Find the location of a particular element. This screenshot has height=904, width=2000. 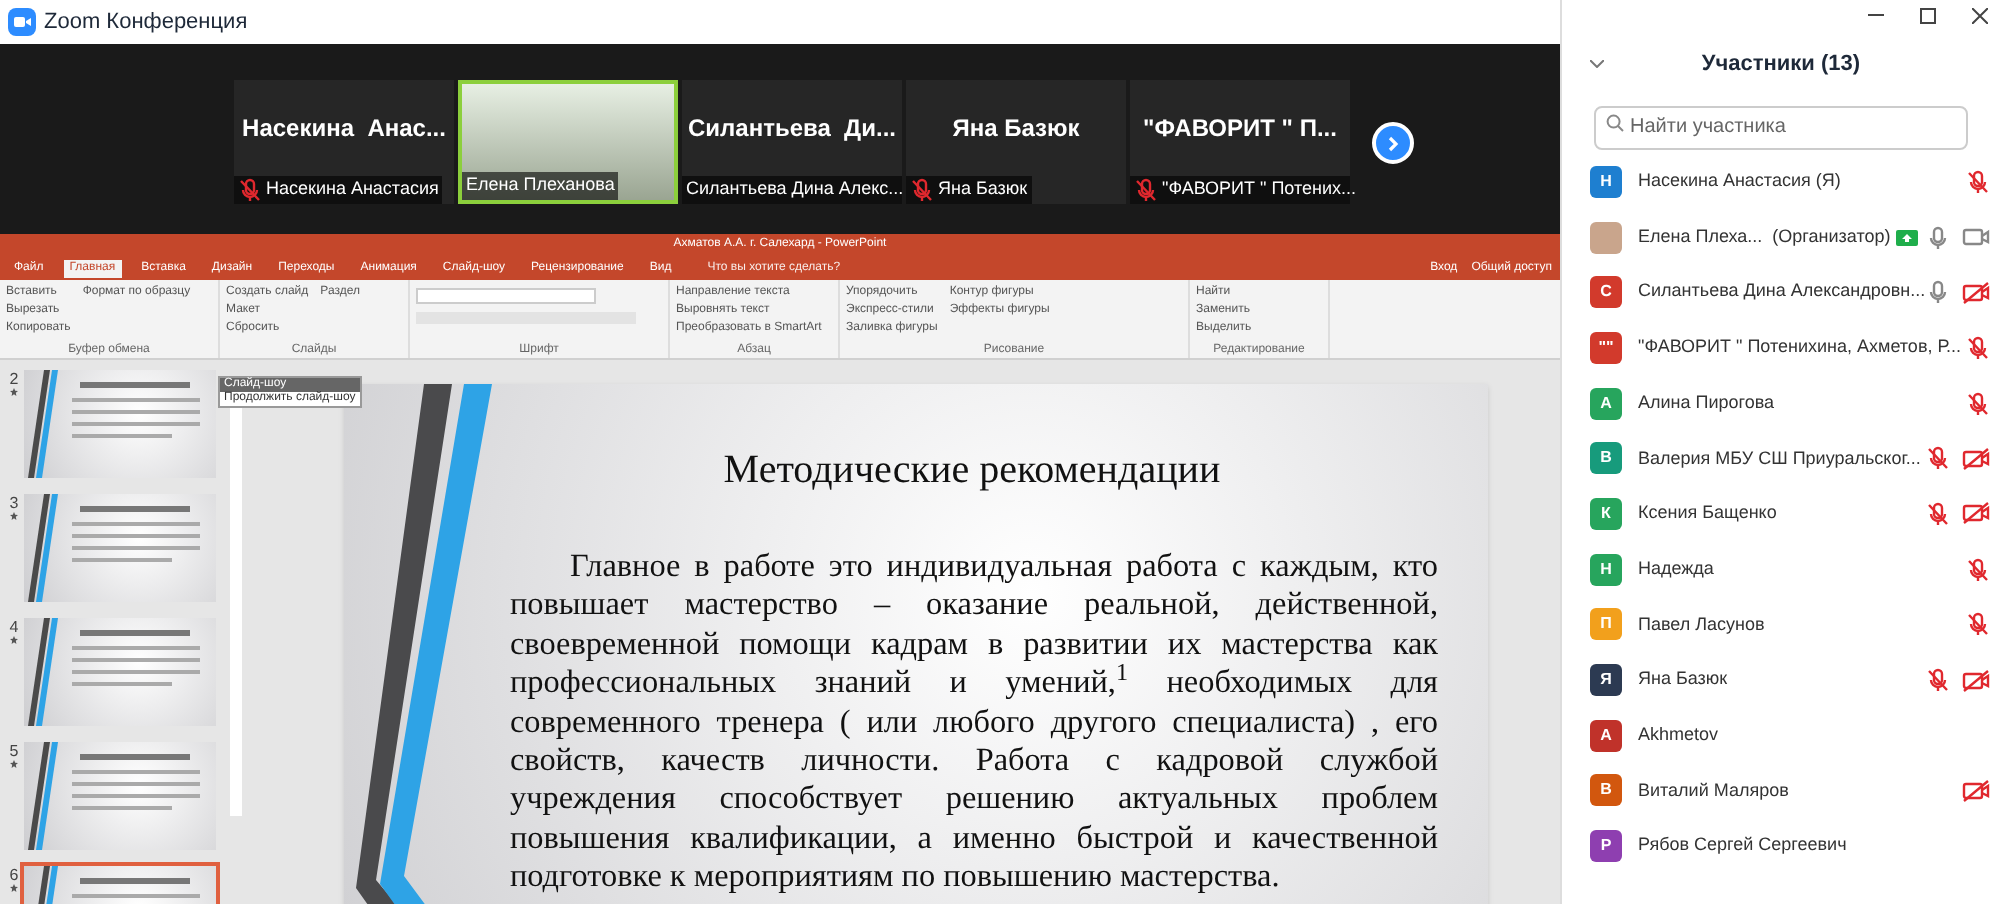

slide-title: Методические рекомендации is located at coordinates (972, 471).